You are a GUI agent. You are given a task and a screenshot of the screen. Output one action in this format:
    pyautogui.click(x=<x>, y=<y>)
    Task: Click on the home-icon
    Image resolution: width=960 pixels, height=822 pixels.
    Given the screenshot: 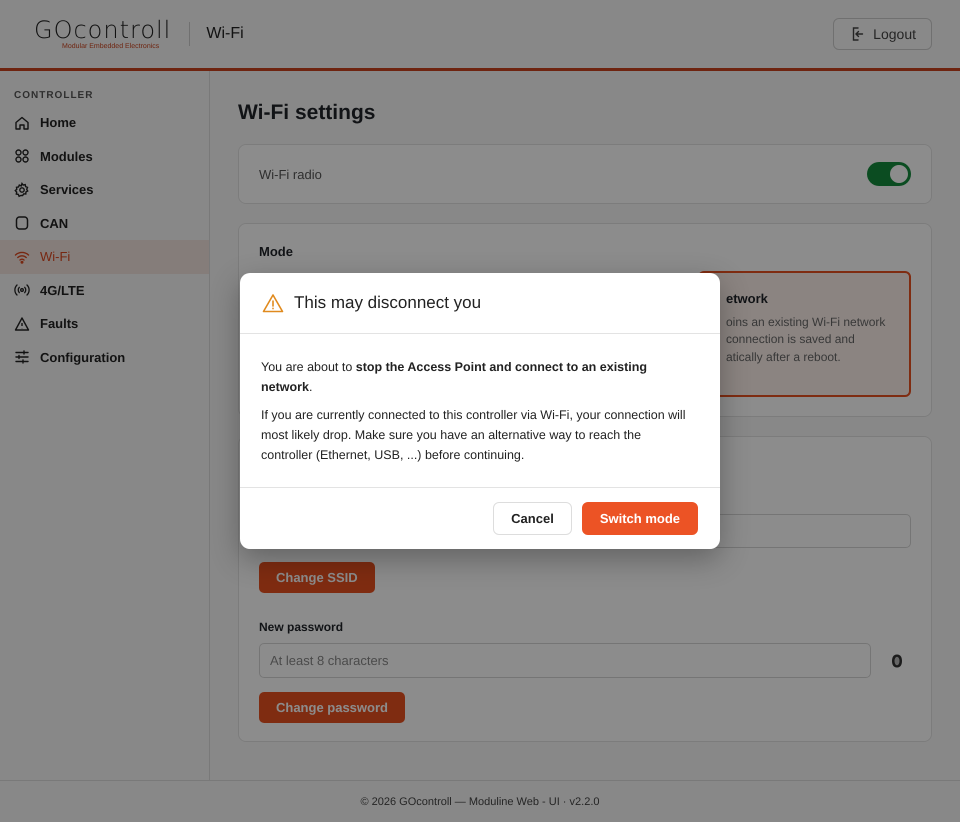 What is the action you would take?
    pyautogui.click(x=22, y=122)
    